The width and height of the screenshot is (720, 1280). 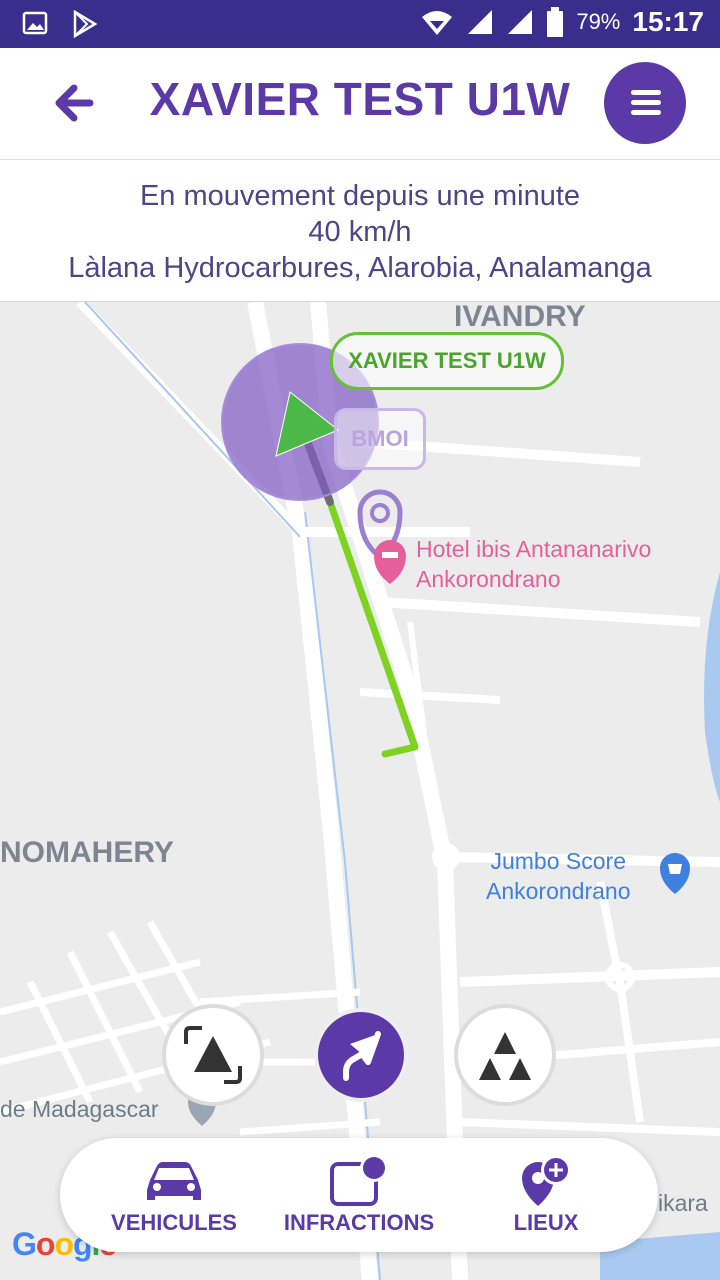 I want to click on navigate-button, so click(x=361, y=1055).